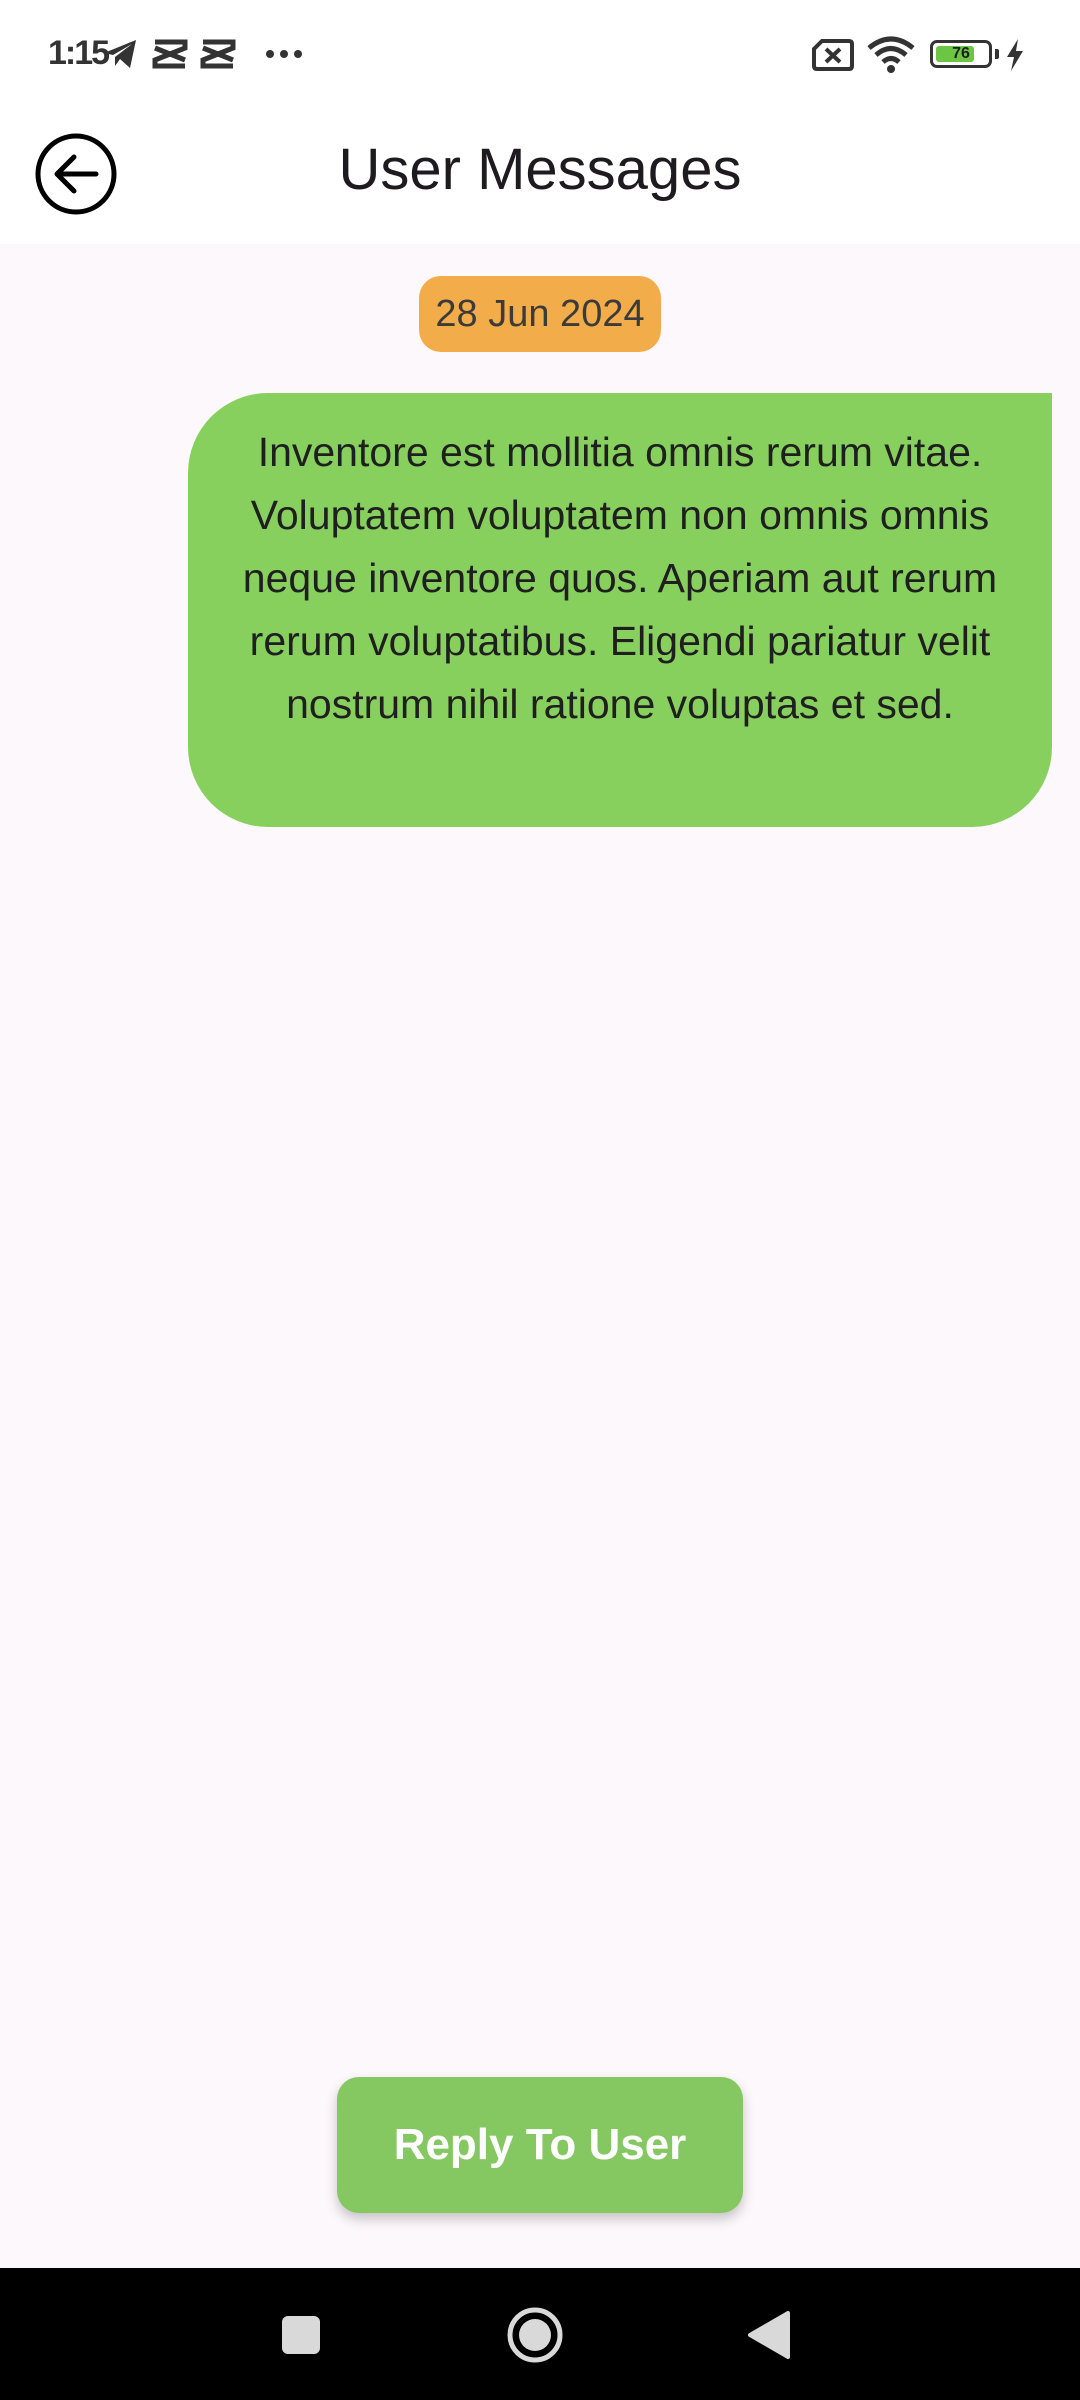 The height and width of the screenshot is (2400, 1080). I want to click on page-title: User Messages, so click(540, 169).